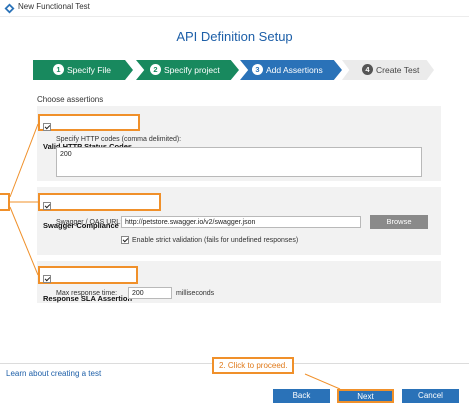 The image size is (469, 410). I want to click on milliseconds-label: milliseconds, so click(195, 293).